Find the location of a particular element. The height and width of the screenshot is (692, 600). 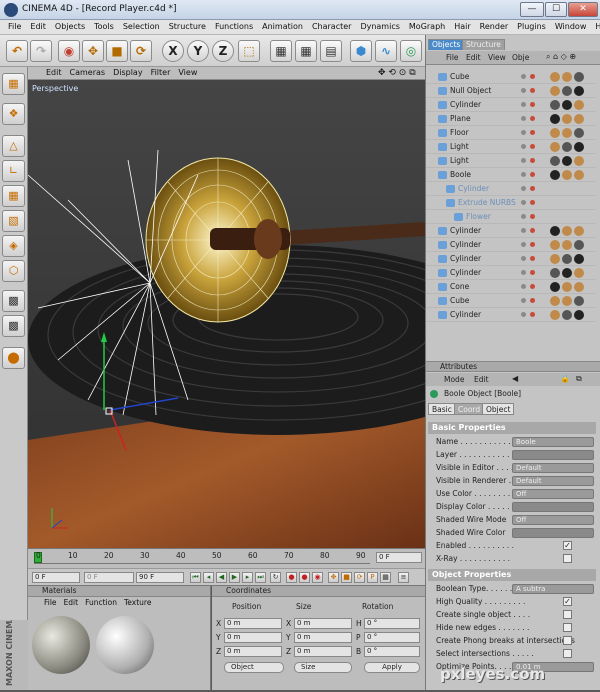

minimize-button: — is located at coordinates (532, 9).